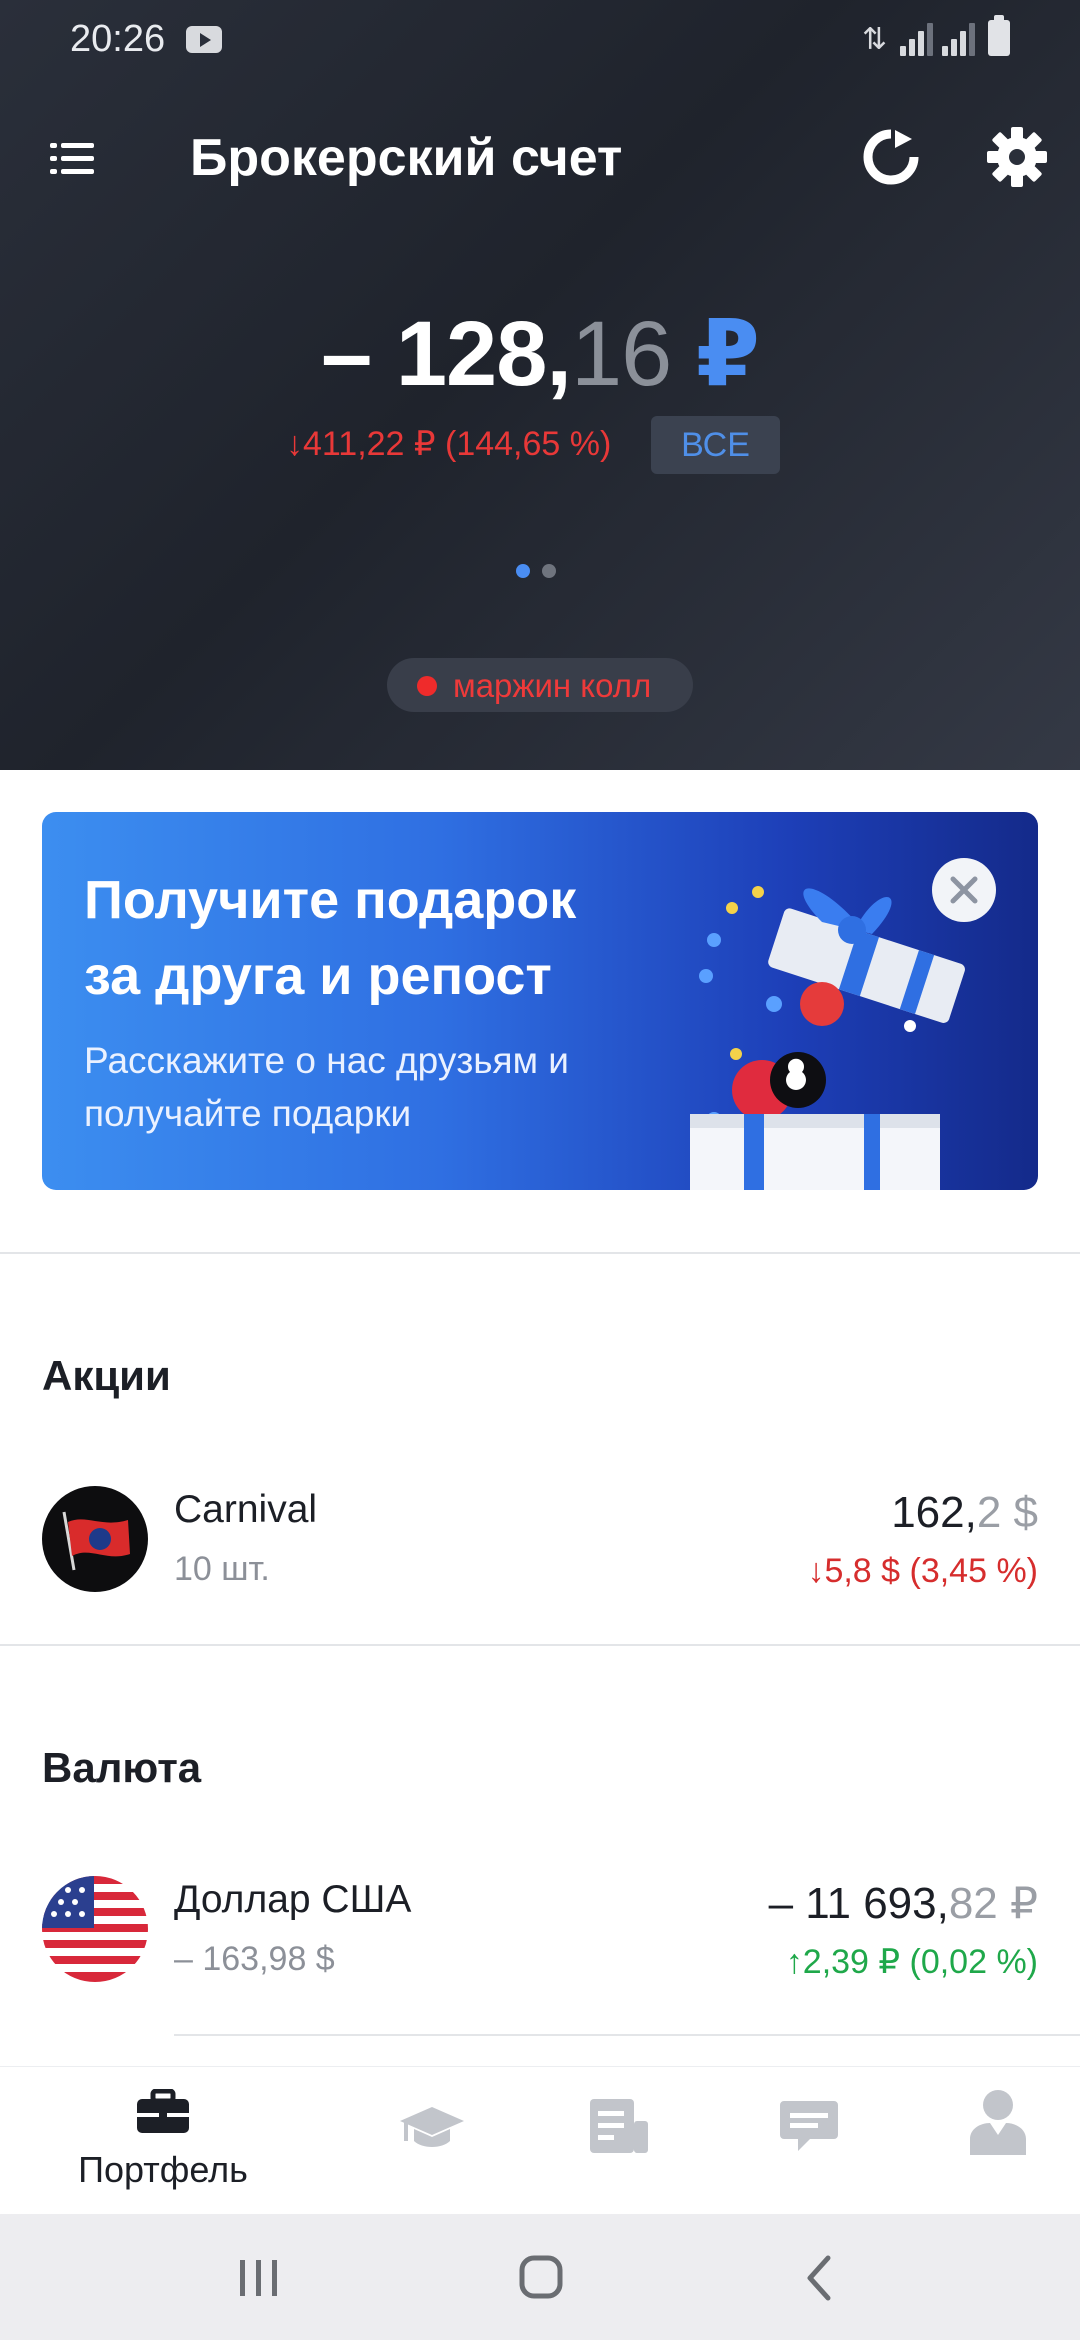 The width and height of the screenshot is (1080, 2340). I want to click on balance-change: ↓411,22 ₽ (144,65 %), so click(449, 444).